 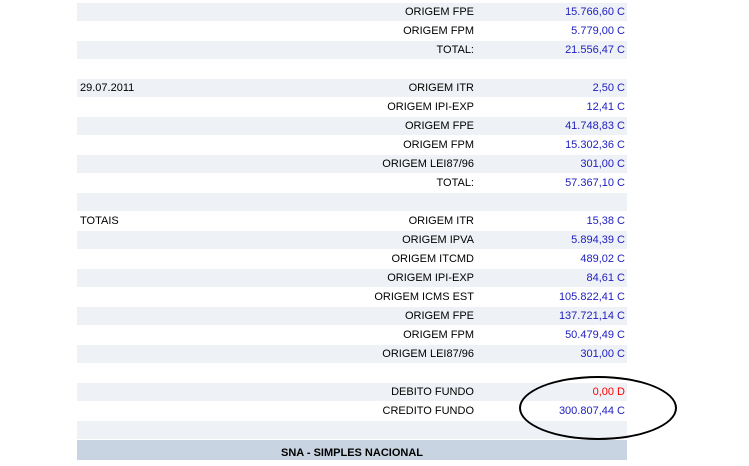 What do you see at coordinates (352, 335) in the screenshot?
I see `table-row: ORIGEM FPM 50.479,49 C` at bounding box center [352, 335].